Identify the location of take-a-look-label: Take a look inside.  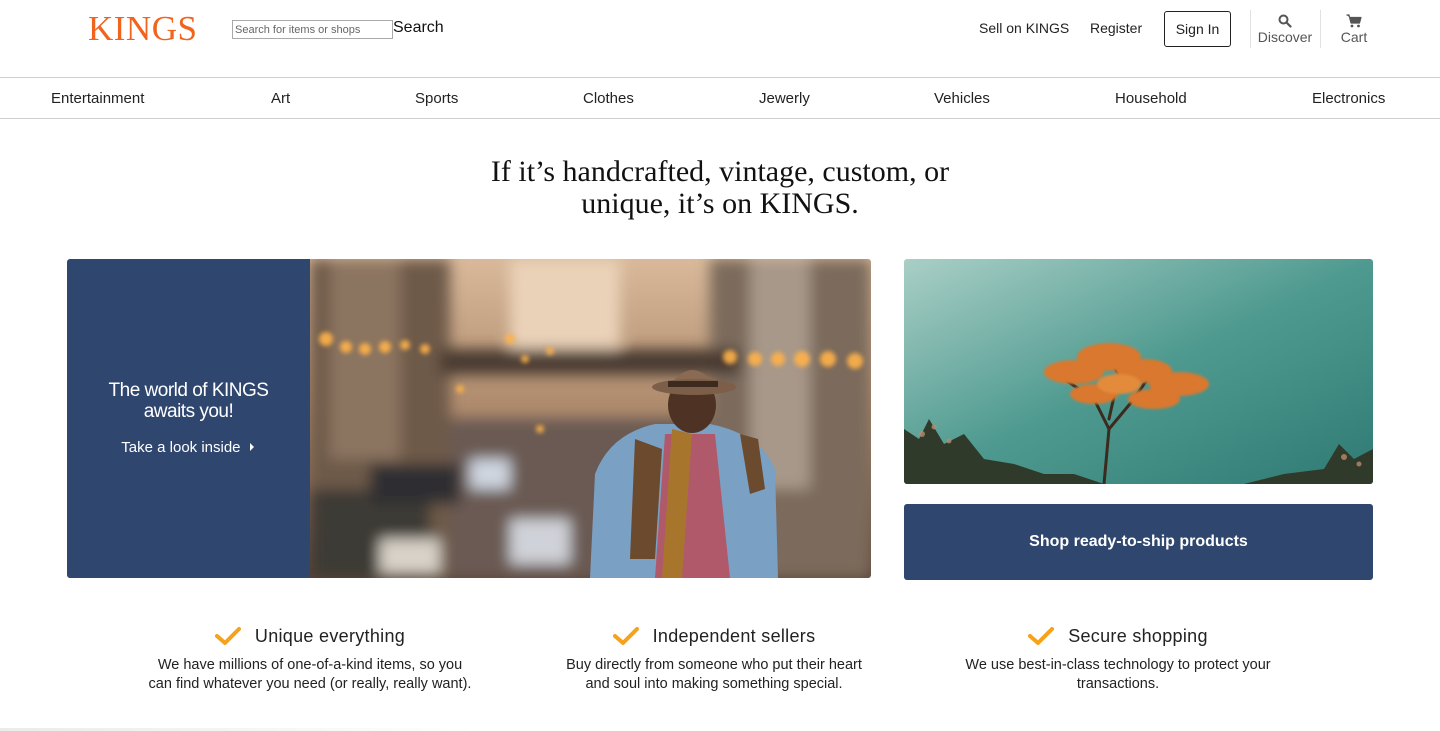
(181, 447).